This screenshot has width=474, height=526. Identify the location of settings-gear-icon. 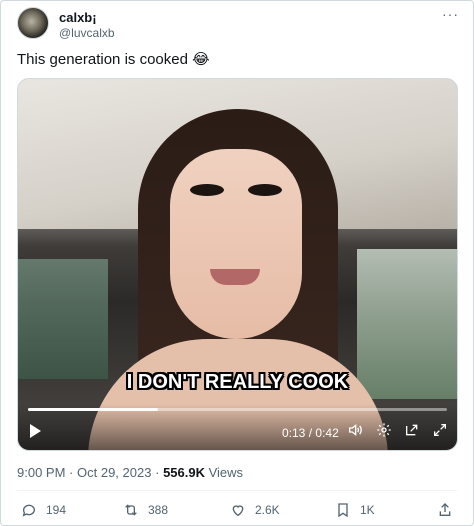
(384, 431).